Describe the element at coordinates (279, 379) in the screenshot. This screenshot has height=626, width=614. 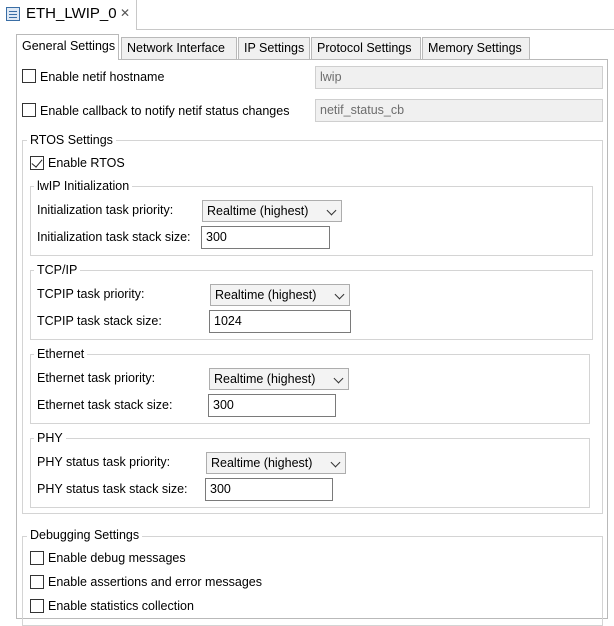
I see `ethernet-priority-select: Realtime (highest)` at that location.